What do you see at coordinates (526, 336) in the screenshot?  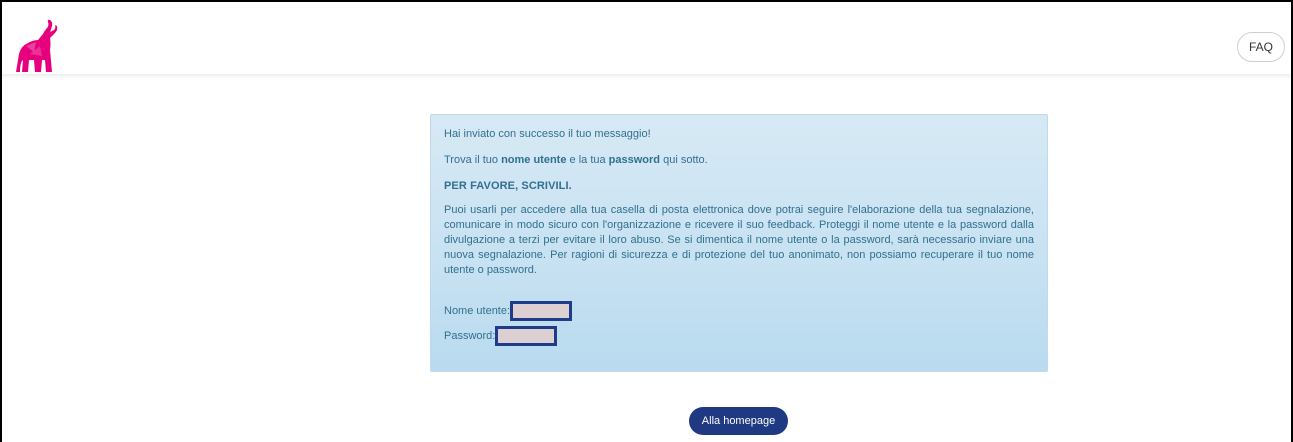 I see `password-redacted-value` at bounding box center [526, 336].